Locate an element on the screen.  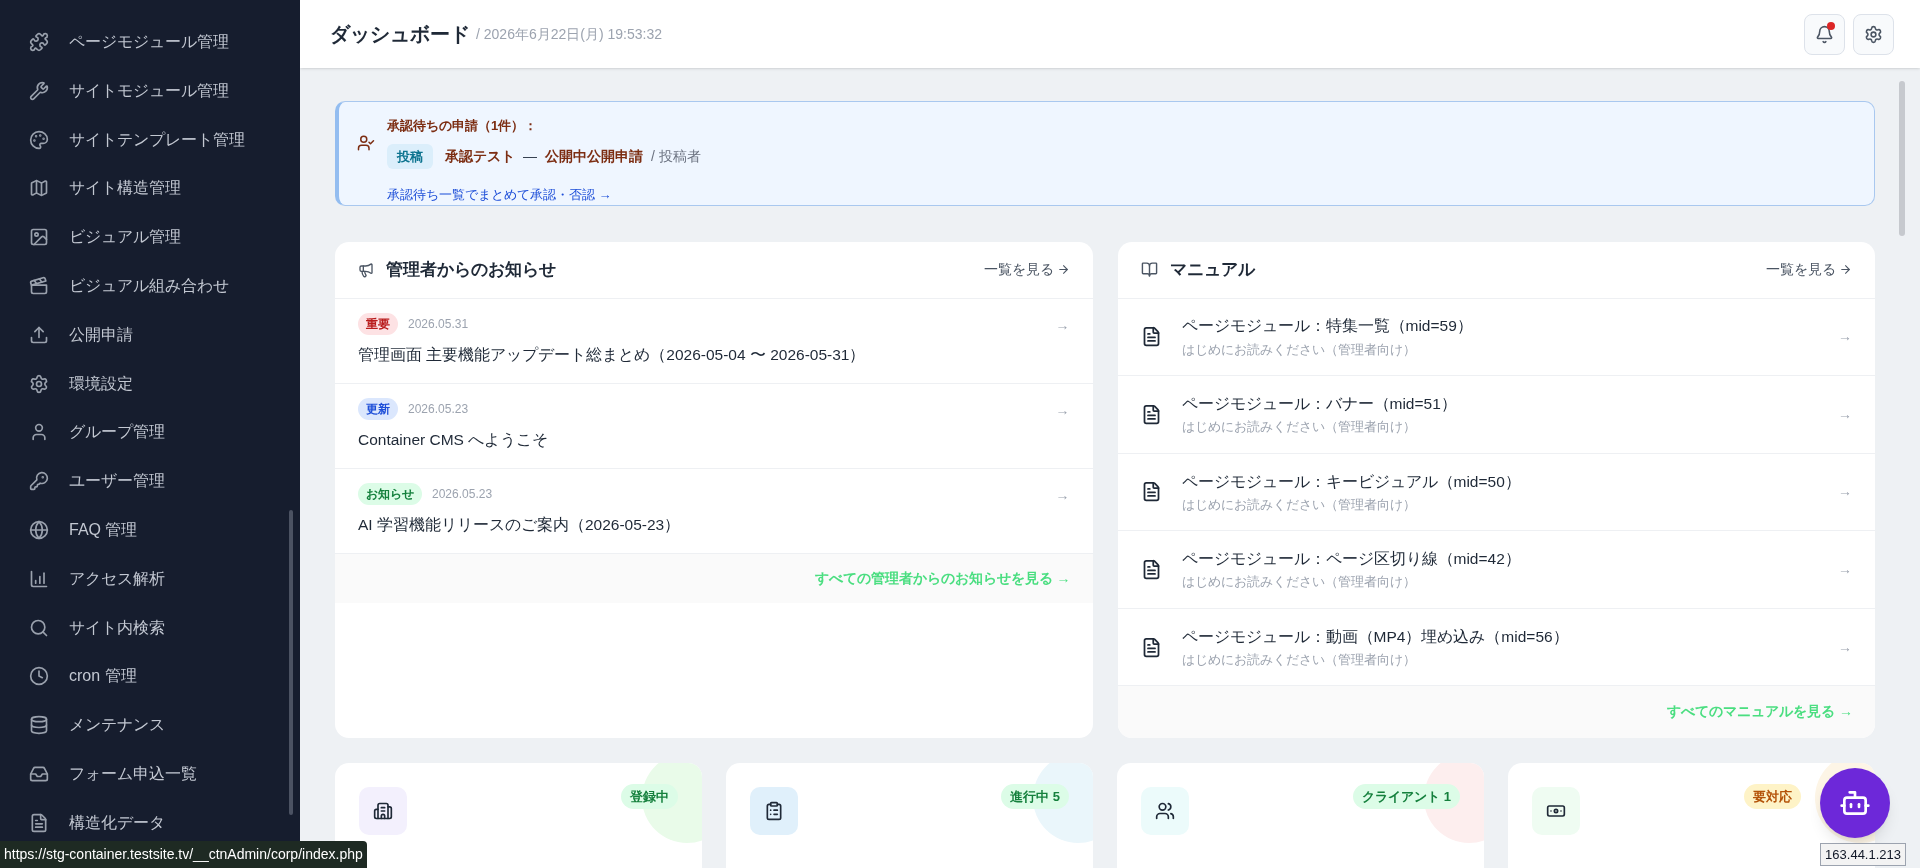
card-title: 管理者からのお知らせ is located at coordinates (471, 269).